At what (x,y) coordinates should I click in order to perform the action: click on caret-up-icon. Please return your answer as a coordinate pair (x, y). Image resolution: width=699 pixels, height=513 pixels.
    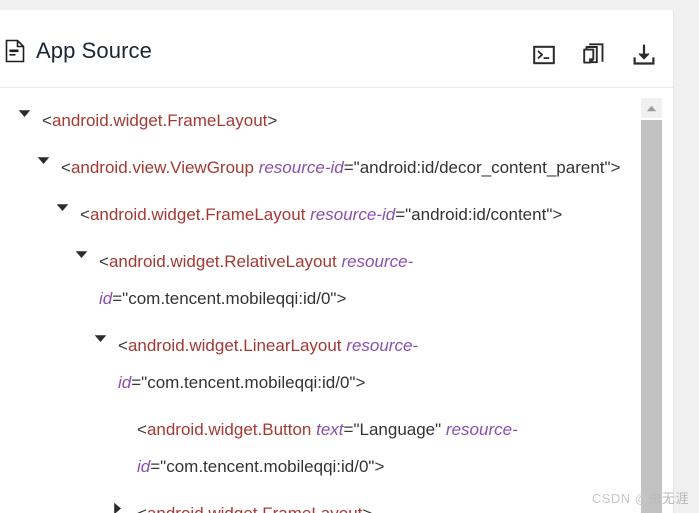
    Looking at the image, I should click on (651, 108).